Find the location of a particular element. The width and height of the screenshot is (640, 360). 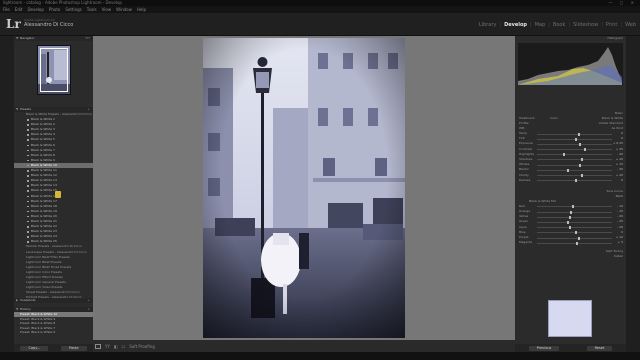

detail-header: Detail is located at coordinates (570, 256).